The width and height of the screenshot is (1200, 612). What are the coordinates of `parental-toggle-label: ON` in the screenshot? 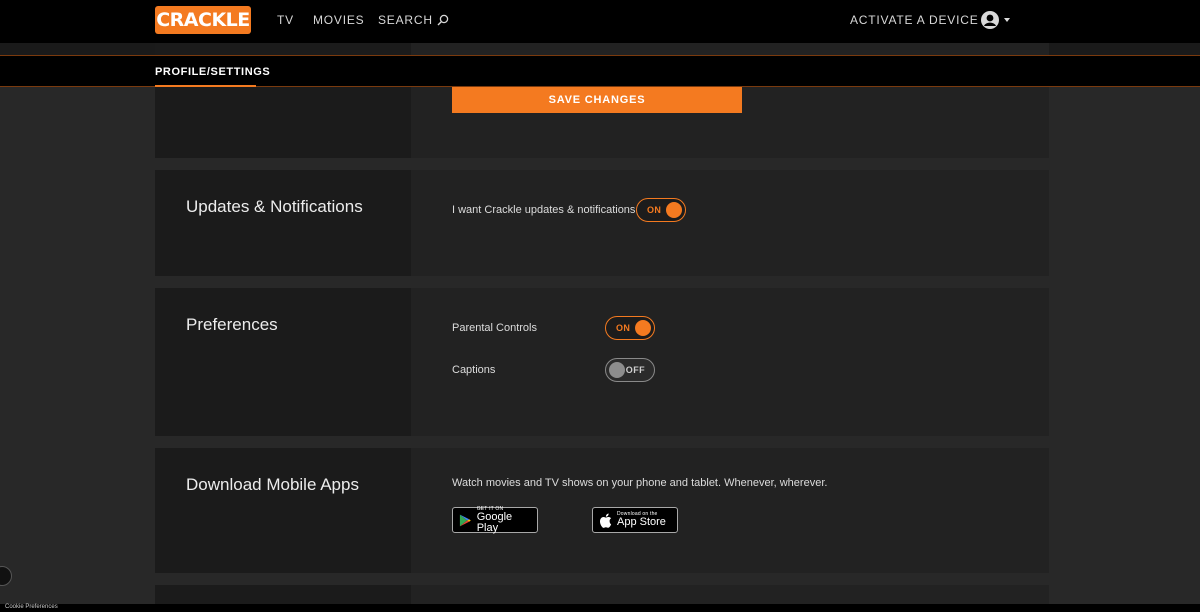 It's located at (623, 328).